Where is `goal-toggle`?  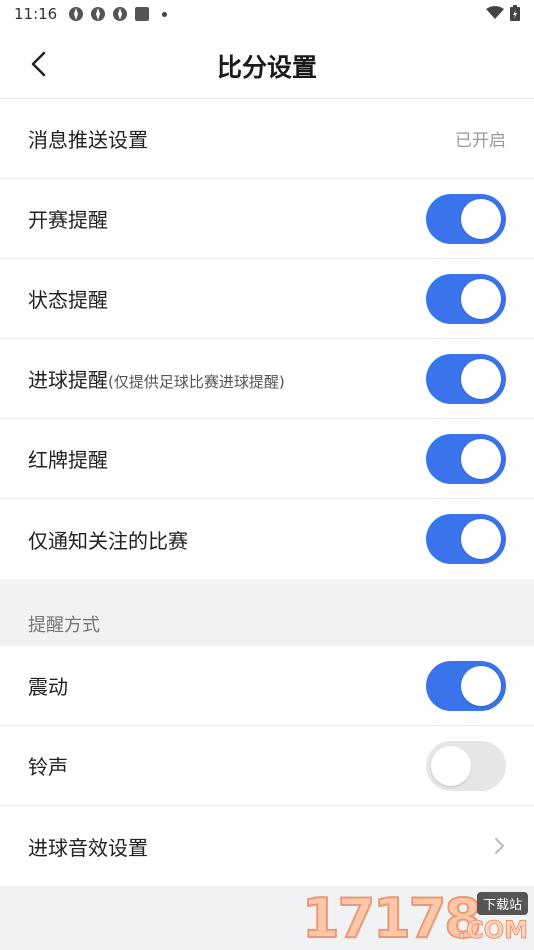
goal-toggle is located at coordinates (466, 378).